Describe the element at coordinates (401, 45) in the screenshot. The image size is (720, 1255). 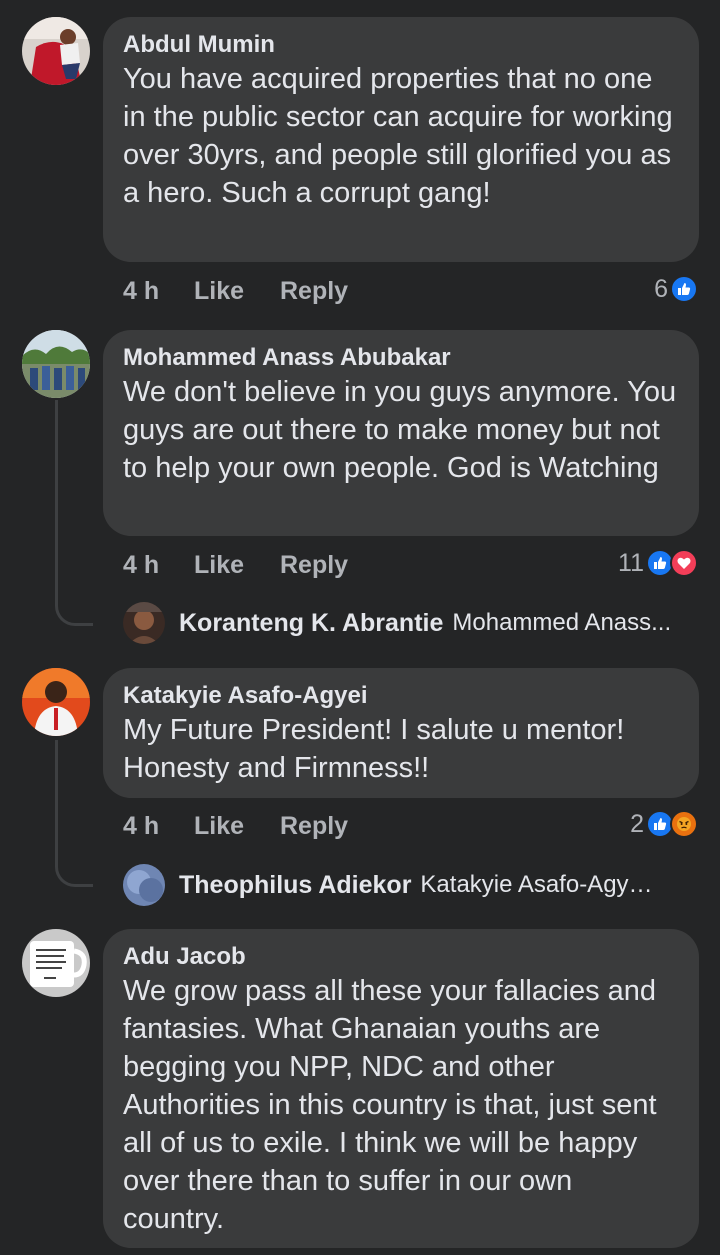
I see `comment-author: Abdul Mumin` at that location.